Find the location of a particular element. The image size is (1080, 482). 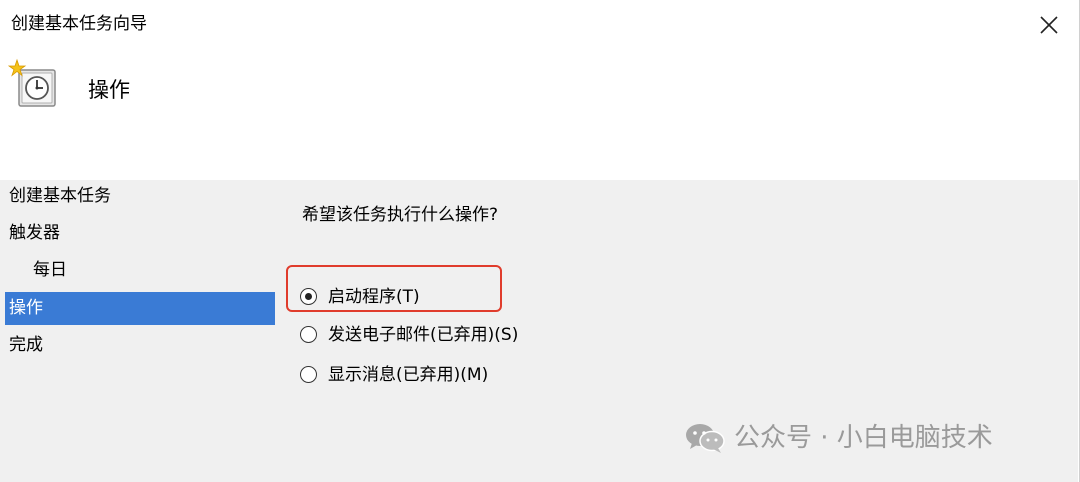

close-icon is located at coordinates (1049, 25).